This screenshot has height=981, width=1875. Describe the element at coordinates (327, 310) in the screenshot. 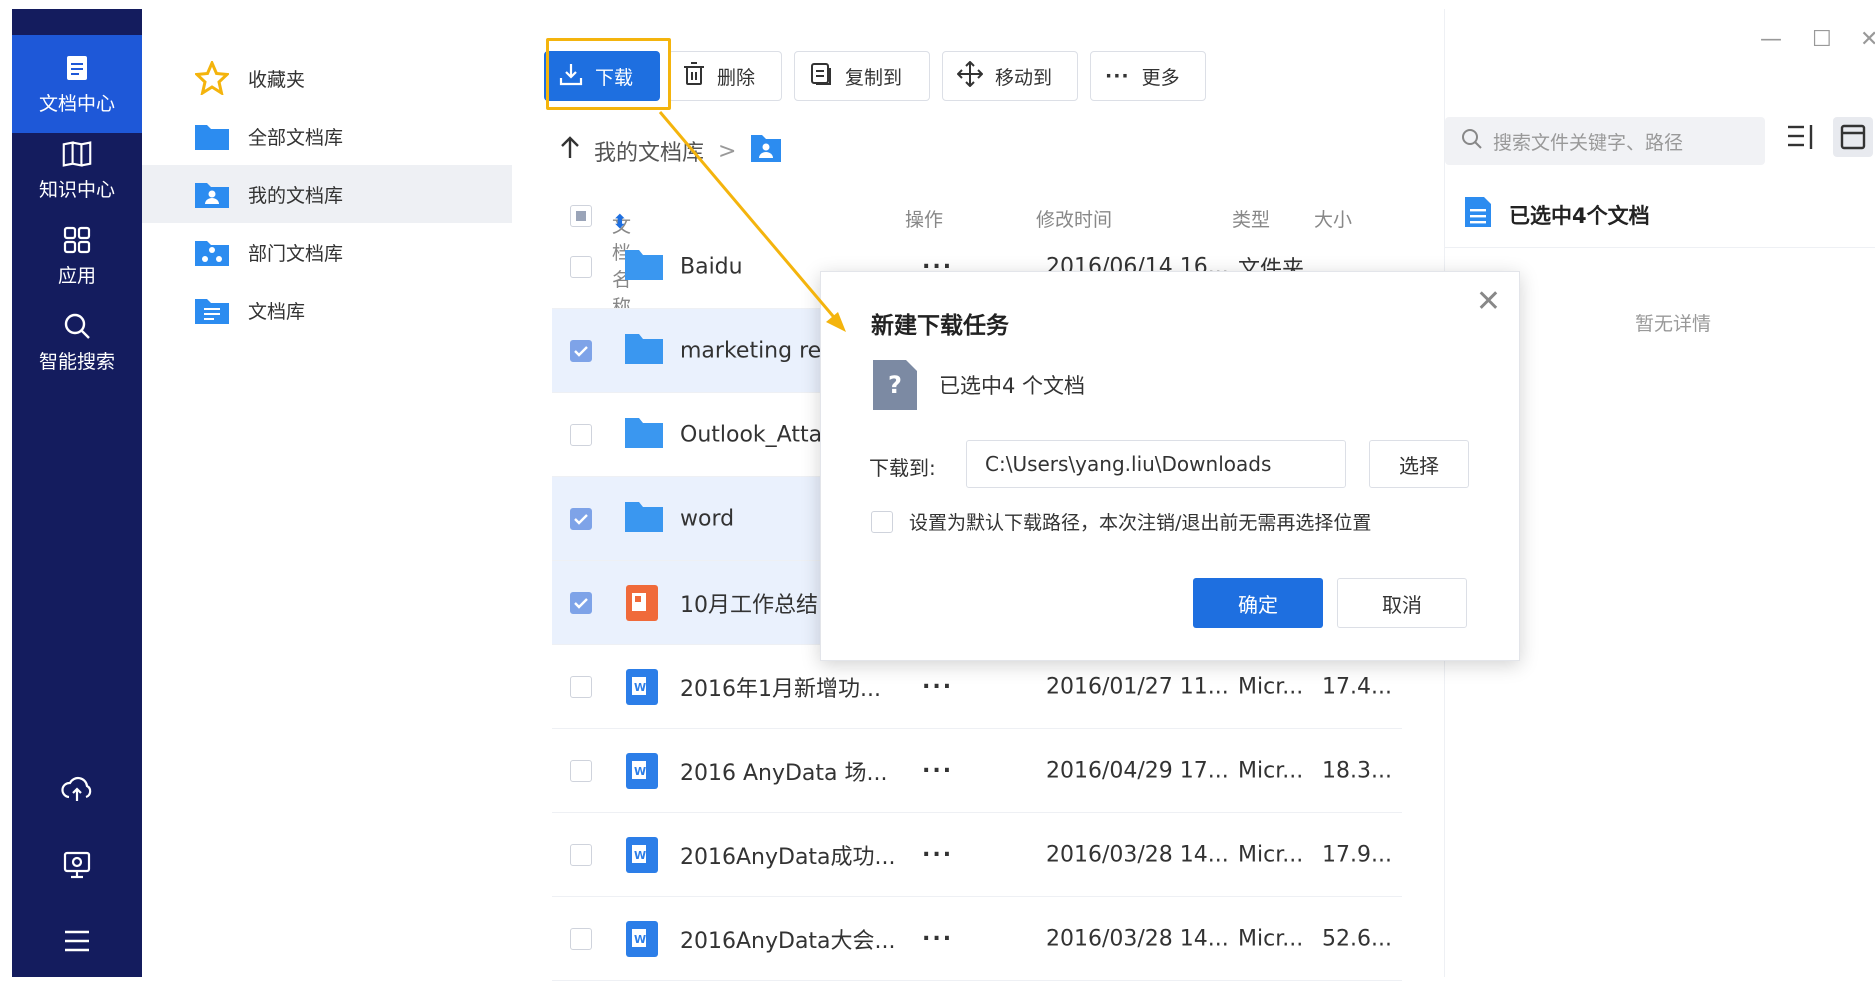

I see `lib-item-doc-library: 文档库` at that location.